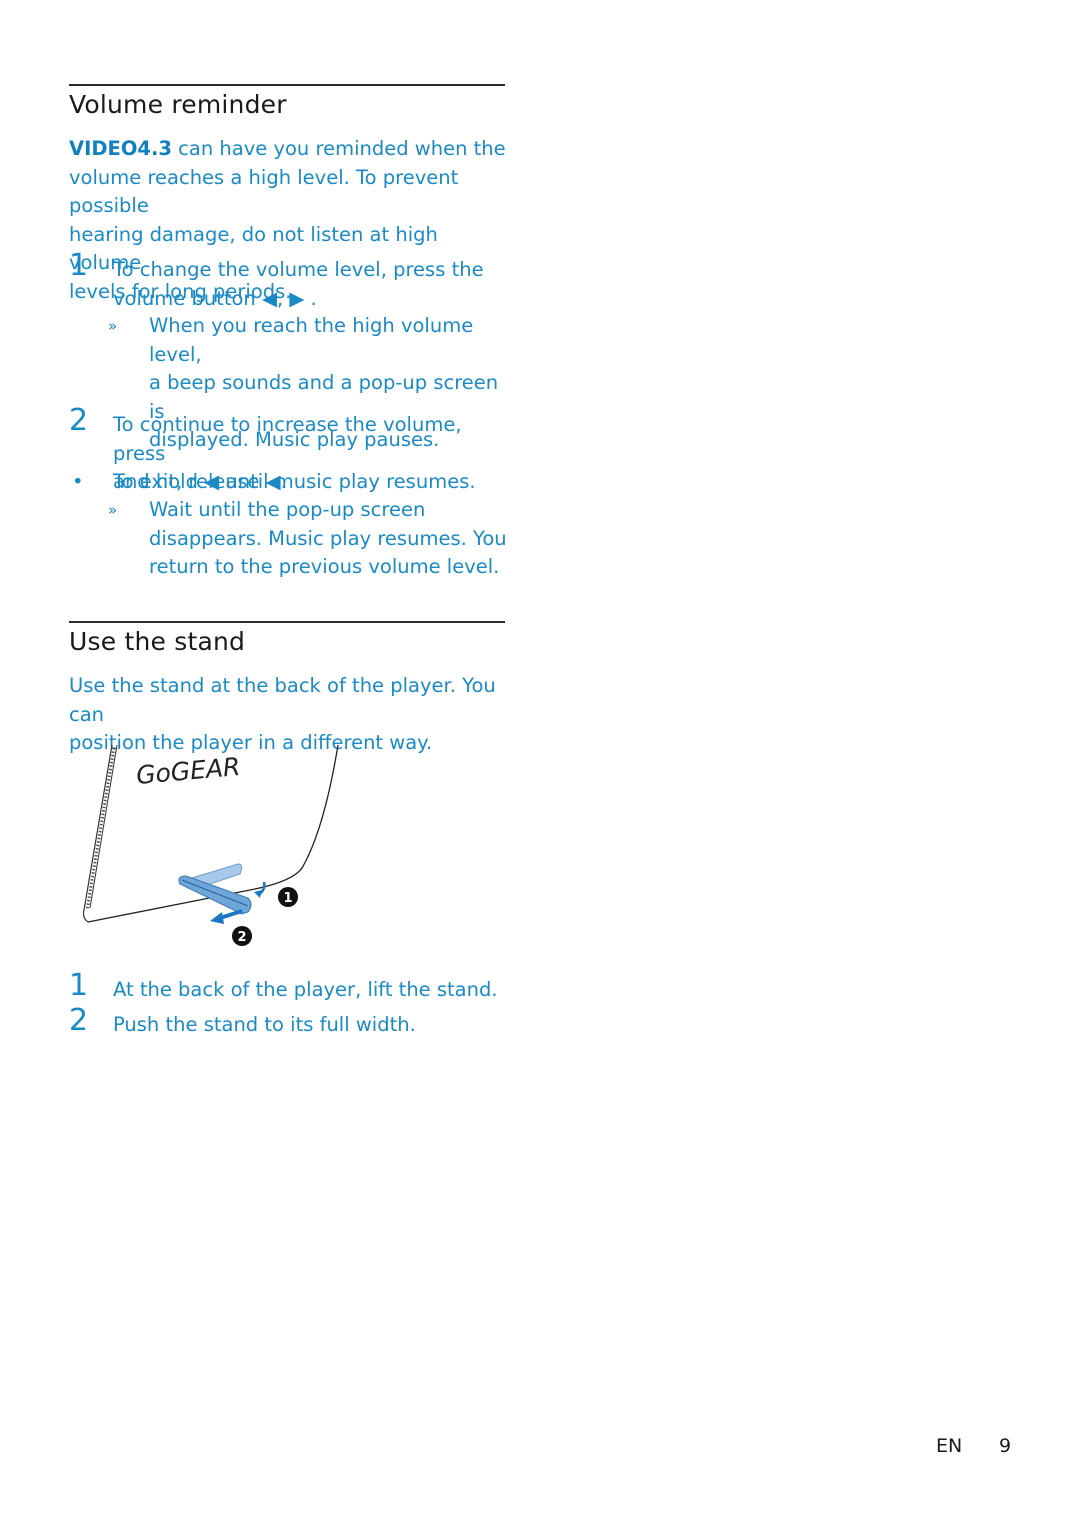 Image resolution: width=1080 pixels, height=1527 pixels. I want to click on stand-step-2: 2 Push the stand to its full width., so click(242, 1020).